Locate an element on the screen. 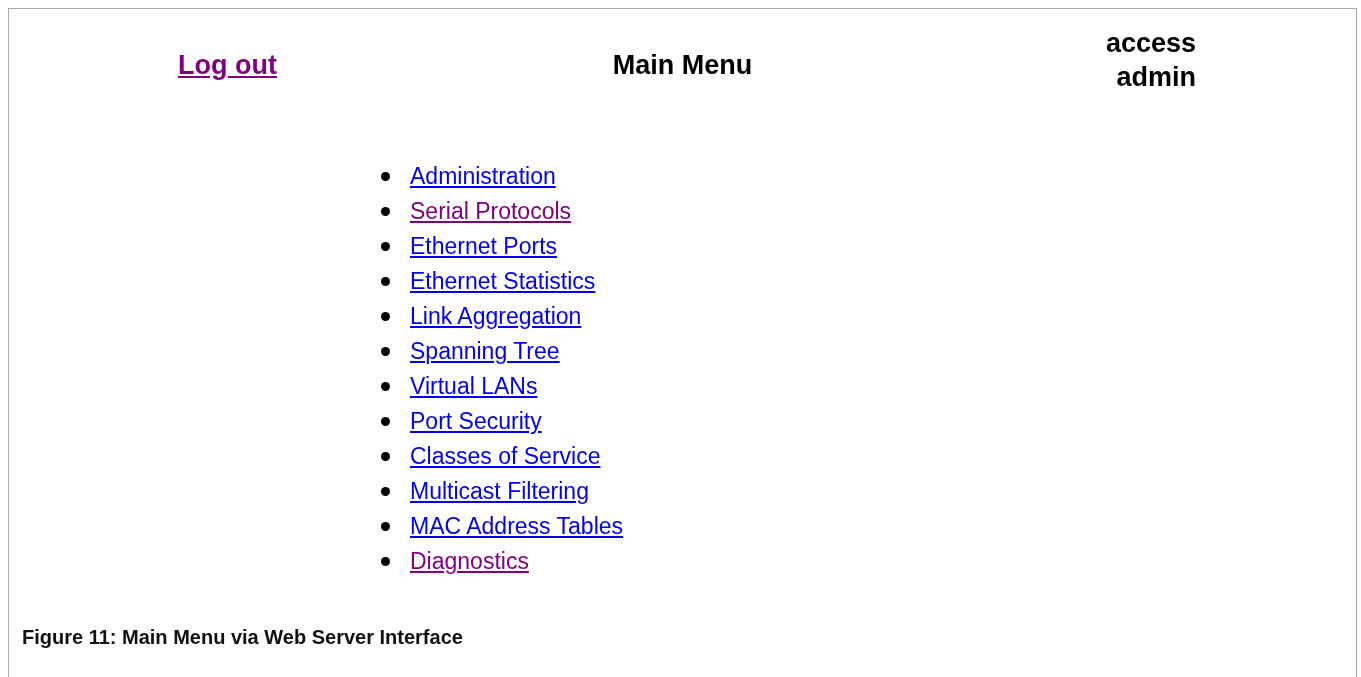  menu-link: Spanning Tree is located at coordinates (485, 351).